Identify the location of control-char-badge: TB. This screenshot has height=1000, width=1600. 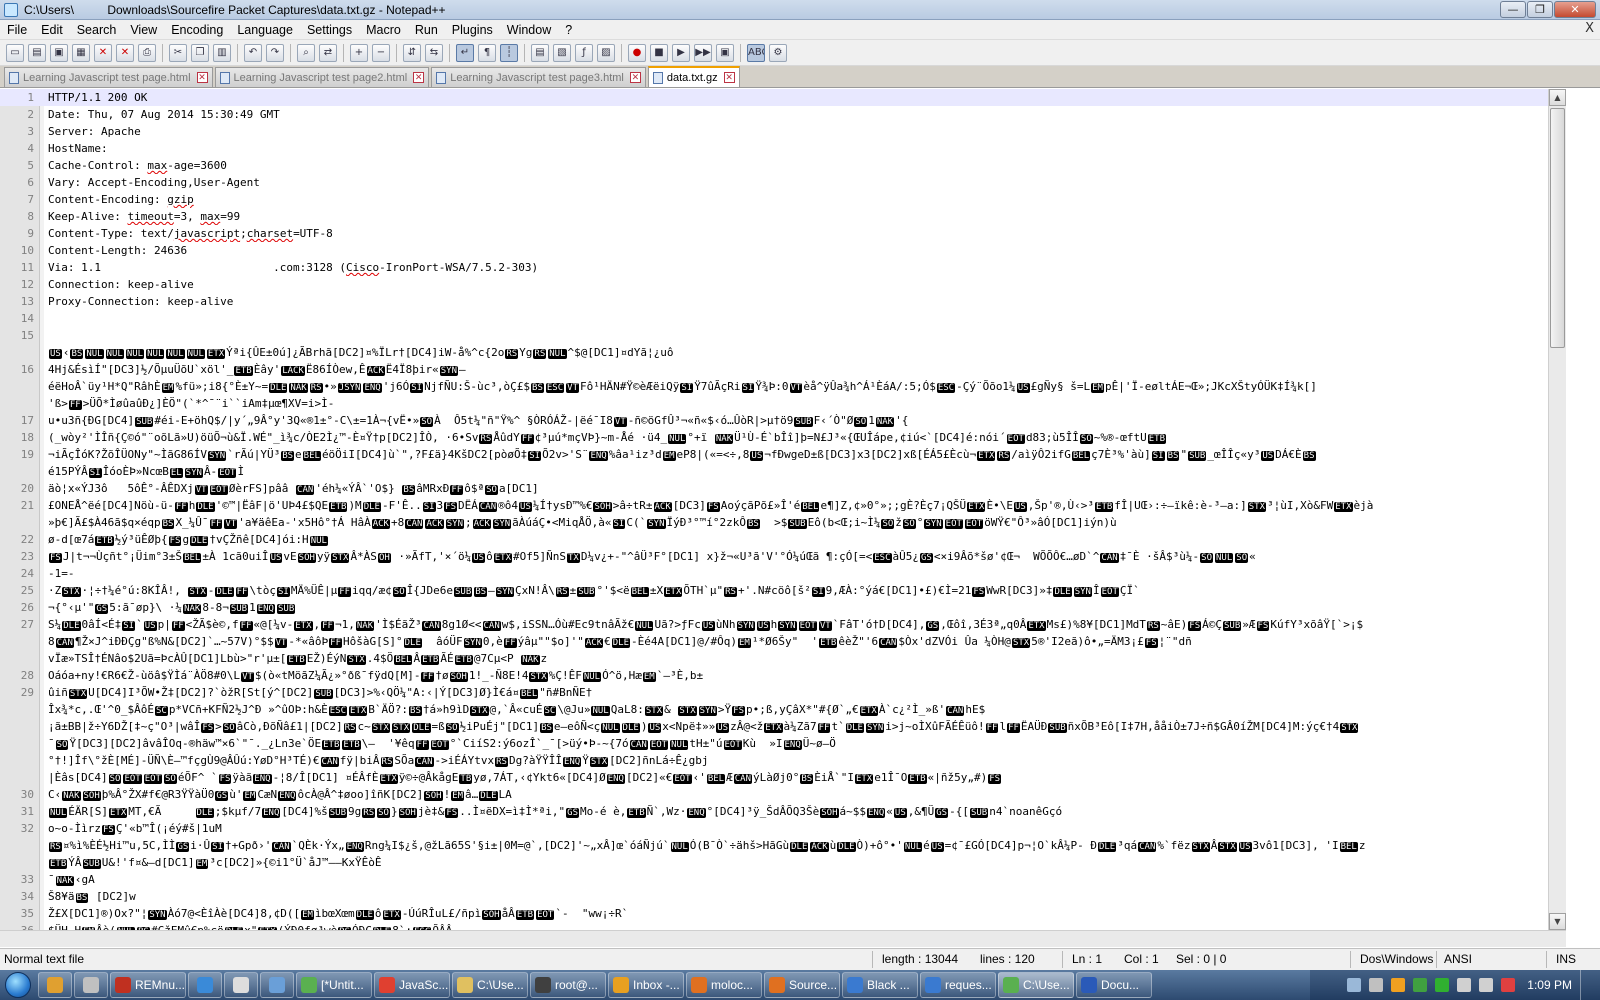
(466, 779).